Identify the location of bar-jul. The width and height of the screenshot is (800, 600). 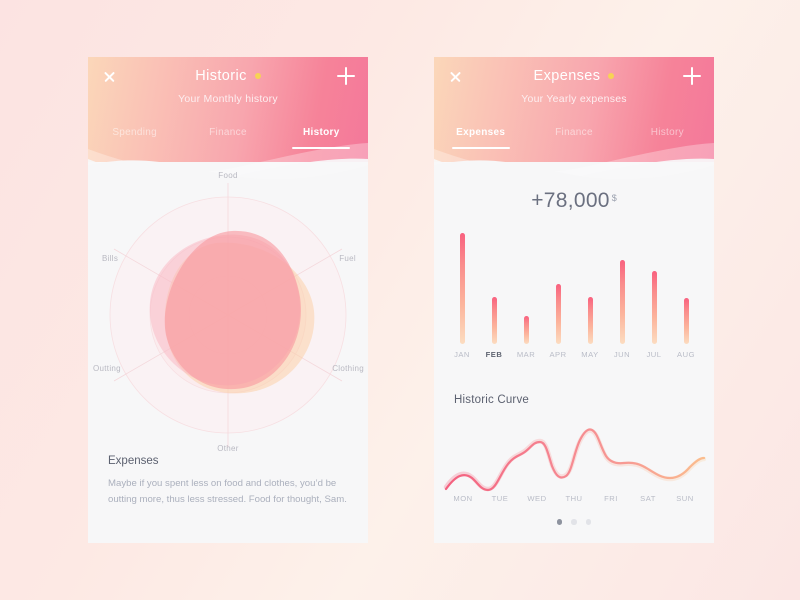
(654, 307).